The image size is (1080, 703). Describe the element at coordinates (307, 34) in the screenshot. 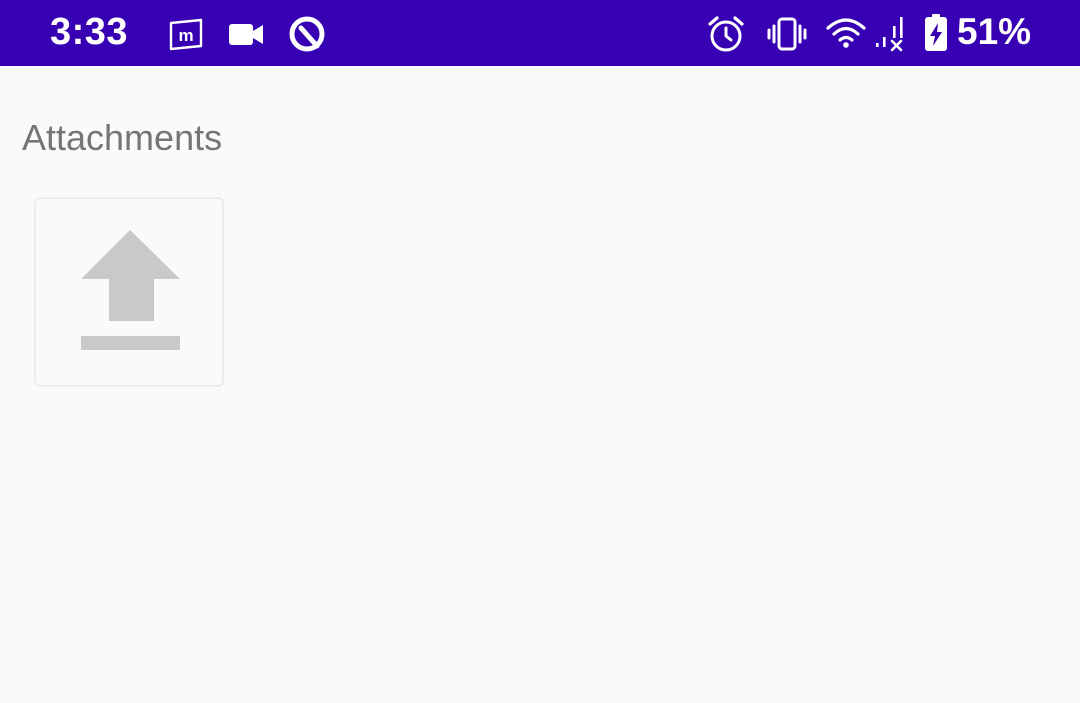

I see `app-notification-icon` at that location.